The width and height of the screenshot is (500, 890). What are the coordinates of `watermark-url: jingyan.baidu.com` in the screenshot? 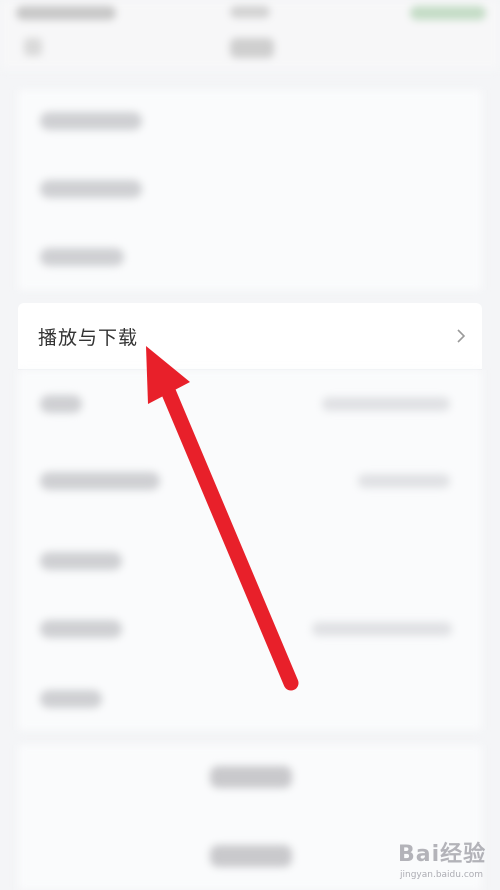 It's located at (442, 875).